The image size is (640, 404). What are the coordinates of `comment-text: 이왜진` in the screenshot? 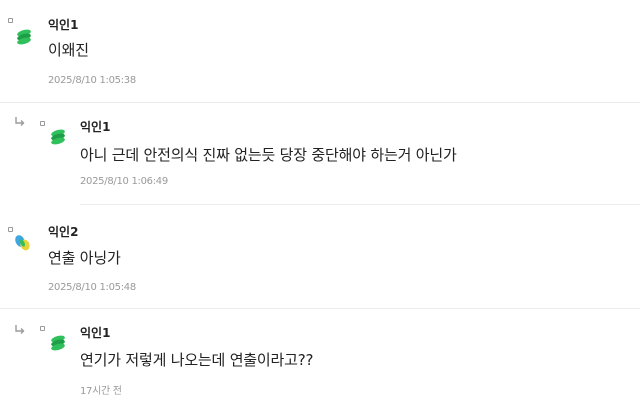 It's located at (68, 50).